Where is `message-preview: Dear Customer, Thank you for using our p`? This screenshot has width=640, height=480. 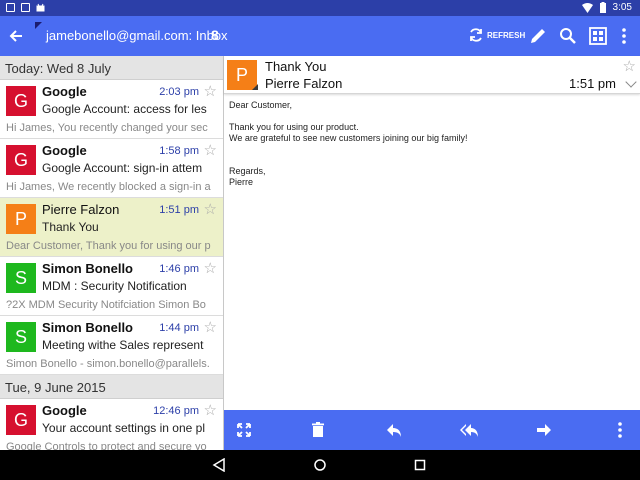
message-preview: Dear Customer, Thank you for using our p is located at coordinates (108, 246).